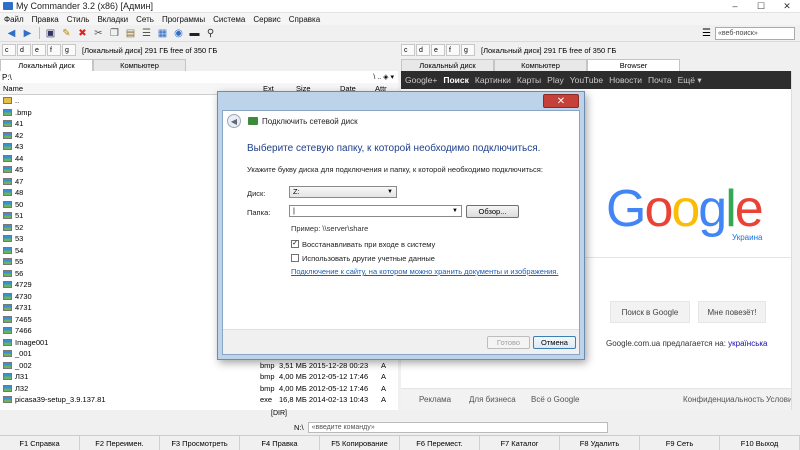 The height and width of the screenshot is (450, 800). What do you see at coordinates (162, 33) in the screenshot?
I see `rename-icon: ▦` at bounding box center [162, 33].